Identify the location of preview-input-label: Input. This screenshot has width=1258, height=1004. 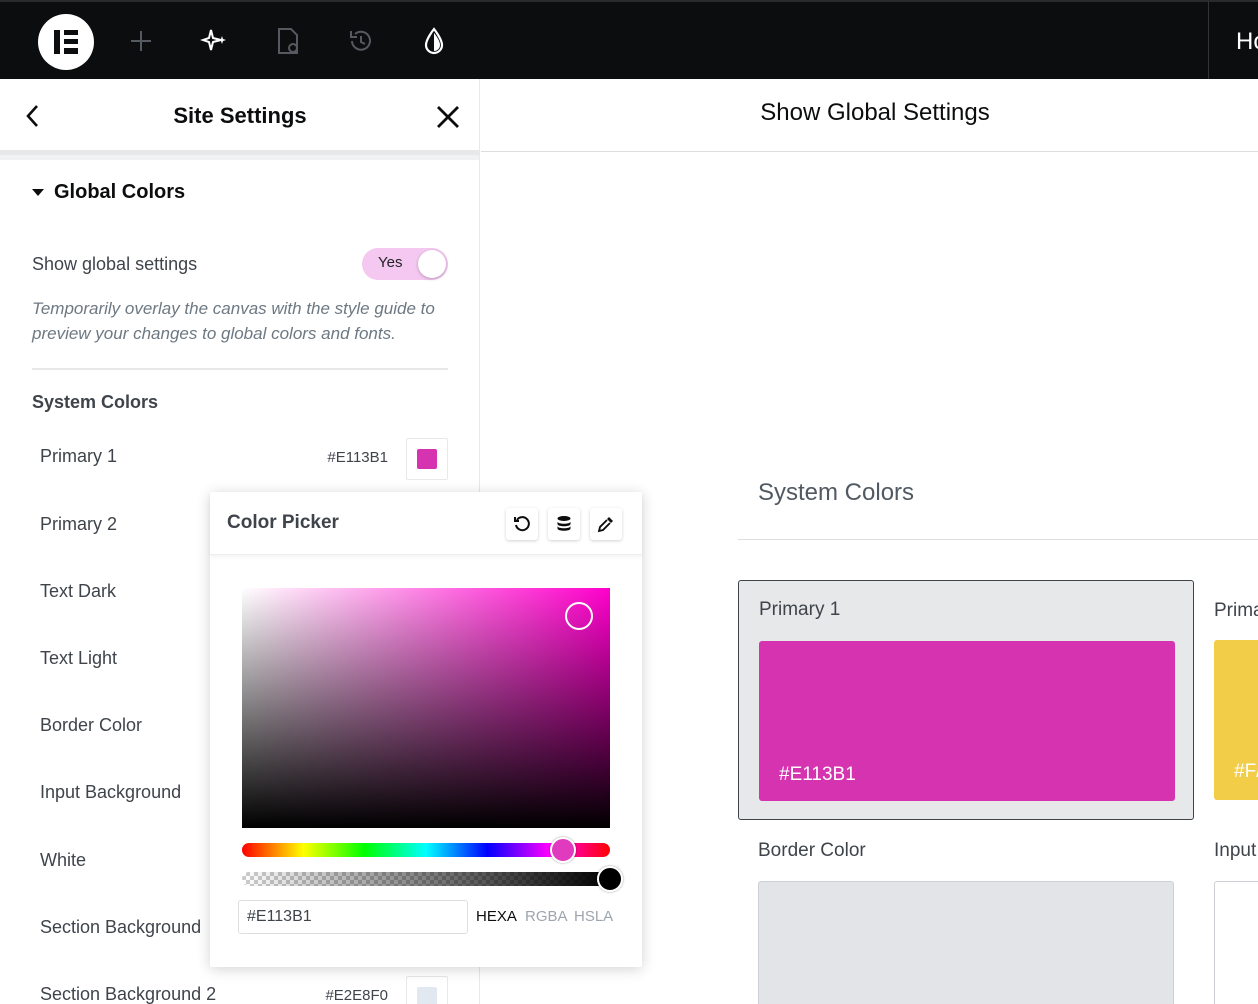
(1235, 850).